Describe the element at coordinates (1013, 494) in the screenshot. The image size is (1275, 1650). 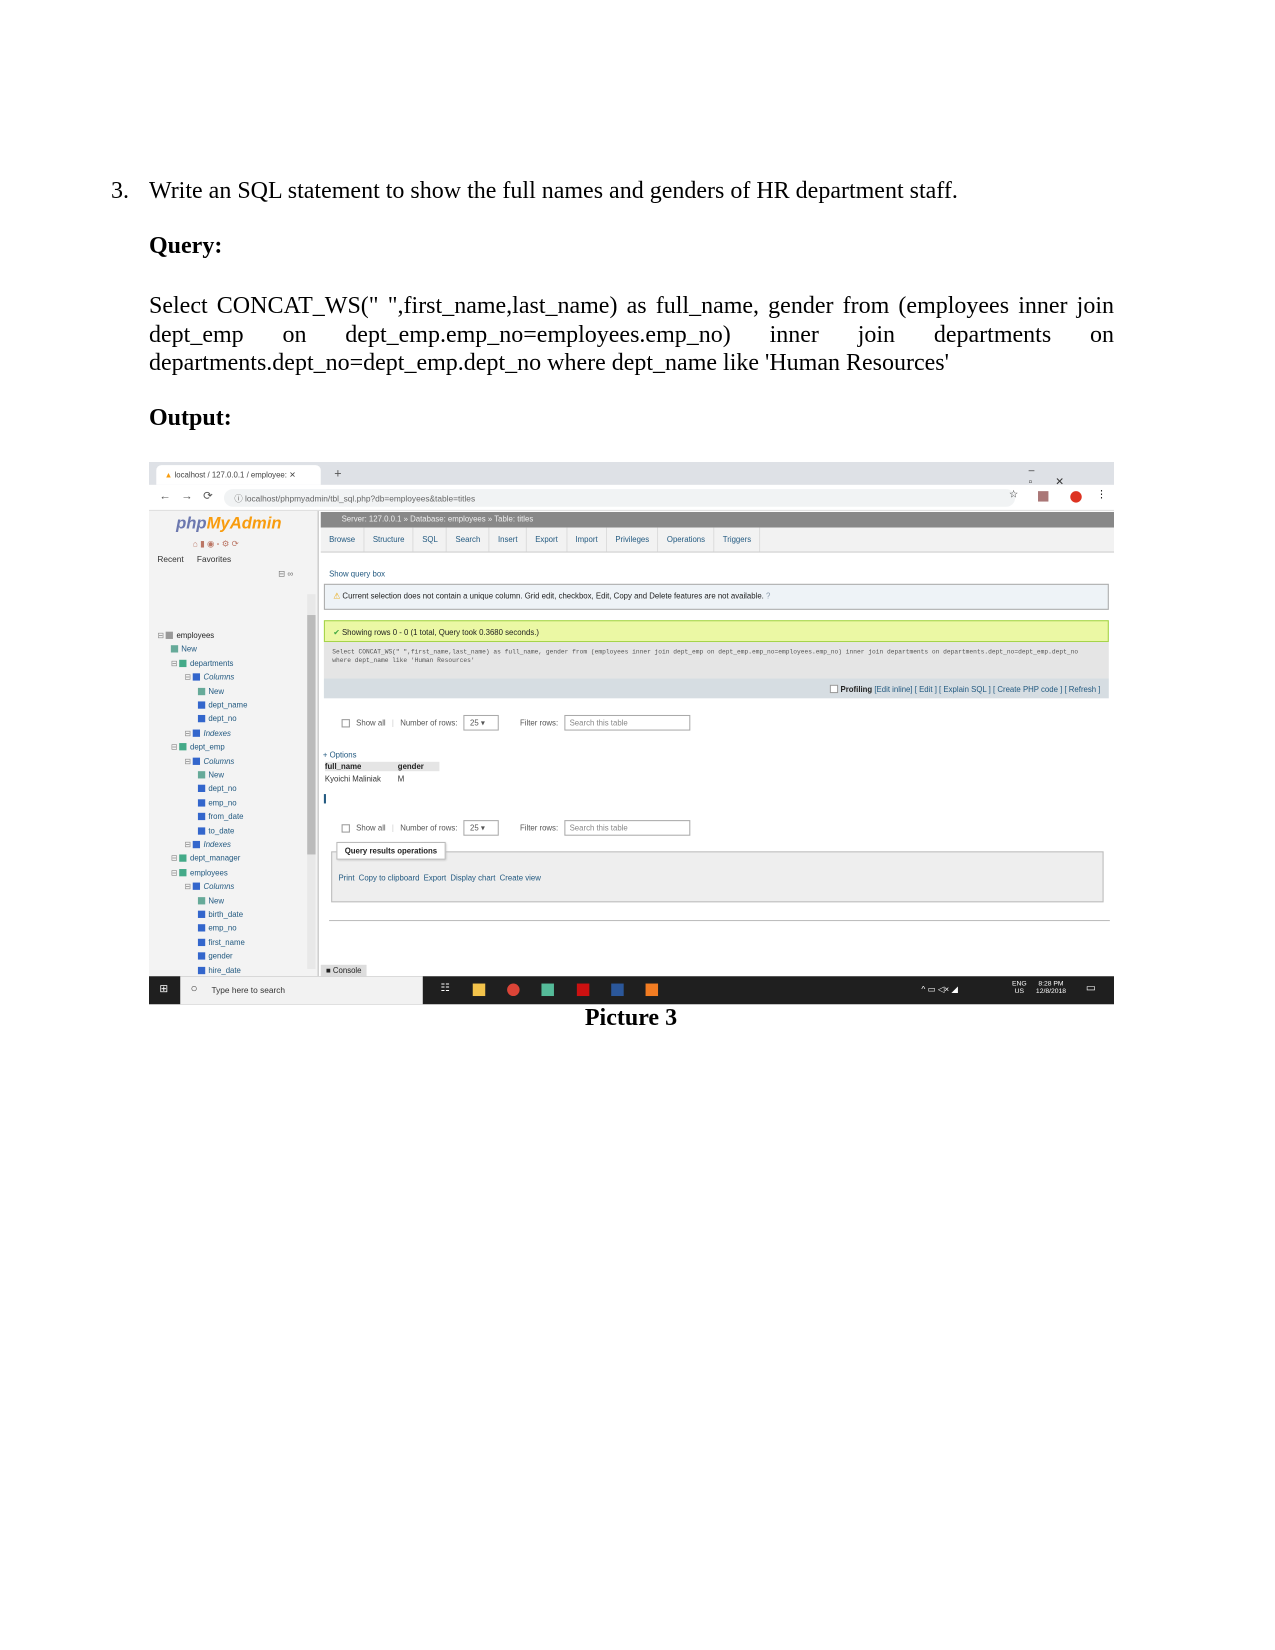
I see `bookmark-star-icon: ☆` at that location.